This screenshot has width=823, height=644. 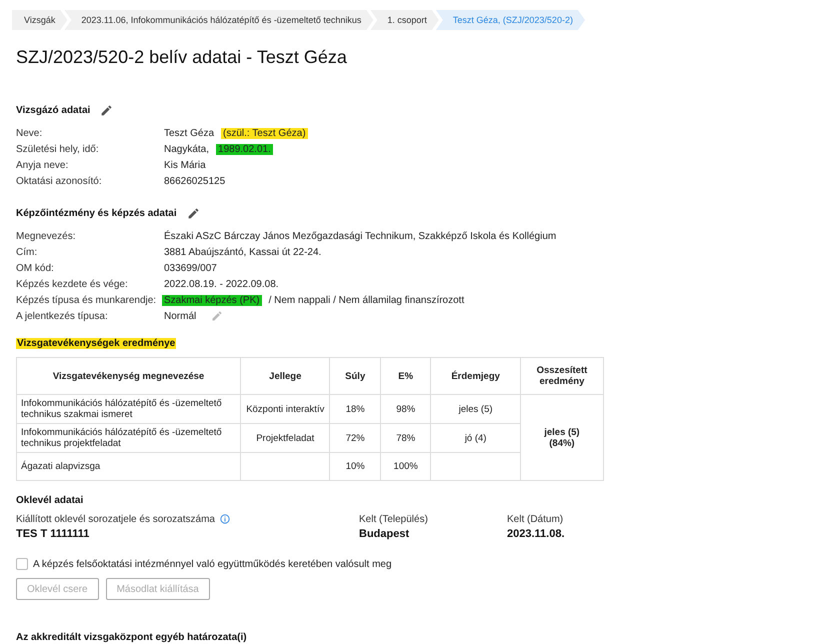 What do you see at coordinates (393, 519) in the screenshot?
I see `field-label: Kelt (Település)` at bounding box center [393, 519].